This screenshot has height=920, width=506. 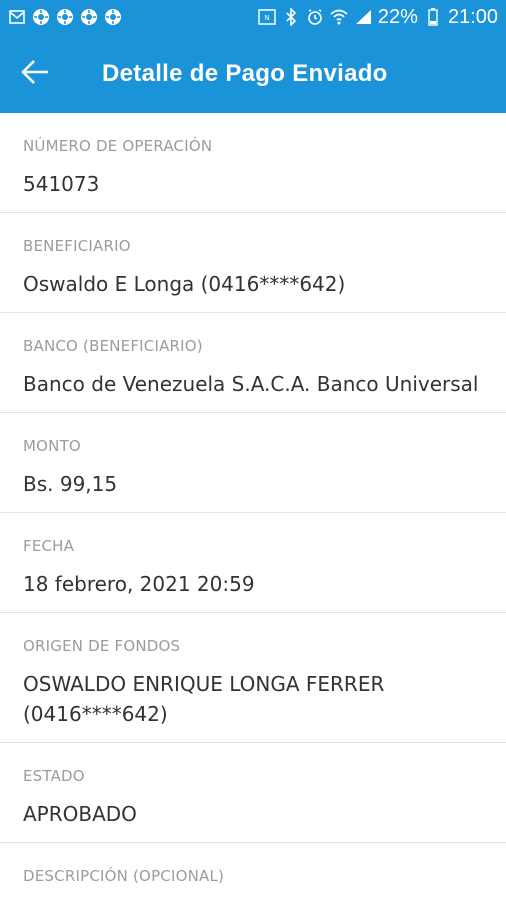 What do you see at coordinates (253, 163) in the screenshot?
I see `detail-row-operation-number: NÚMERO DE OPERACIÓN 541073` at bounding box center [253, 163].